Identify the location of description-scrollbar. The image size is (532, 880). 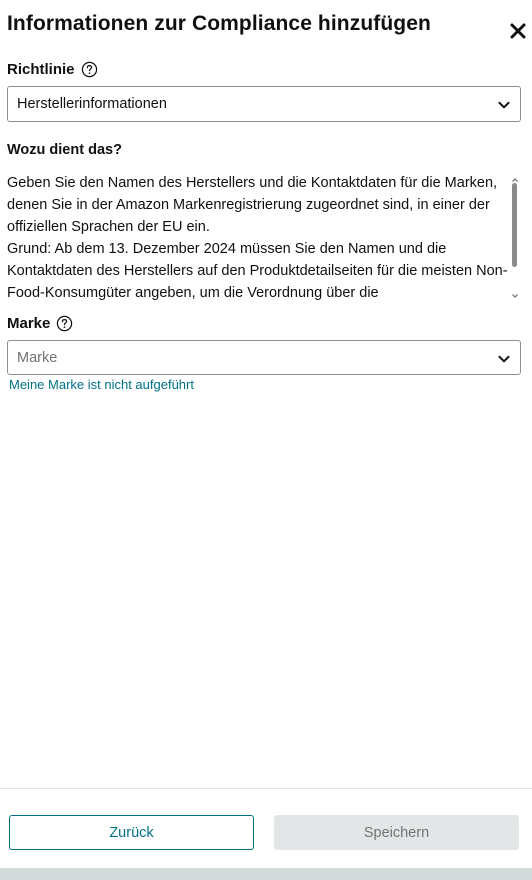
(515, 238).